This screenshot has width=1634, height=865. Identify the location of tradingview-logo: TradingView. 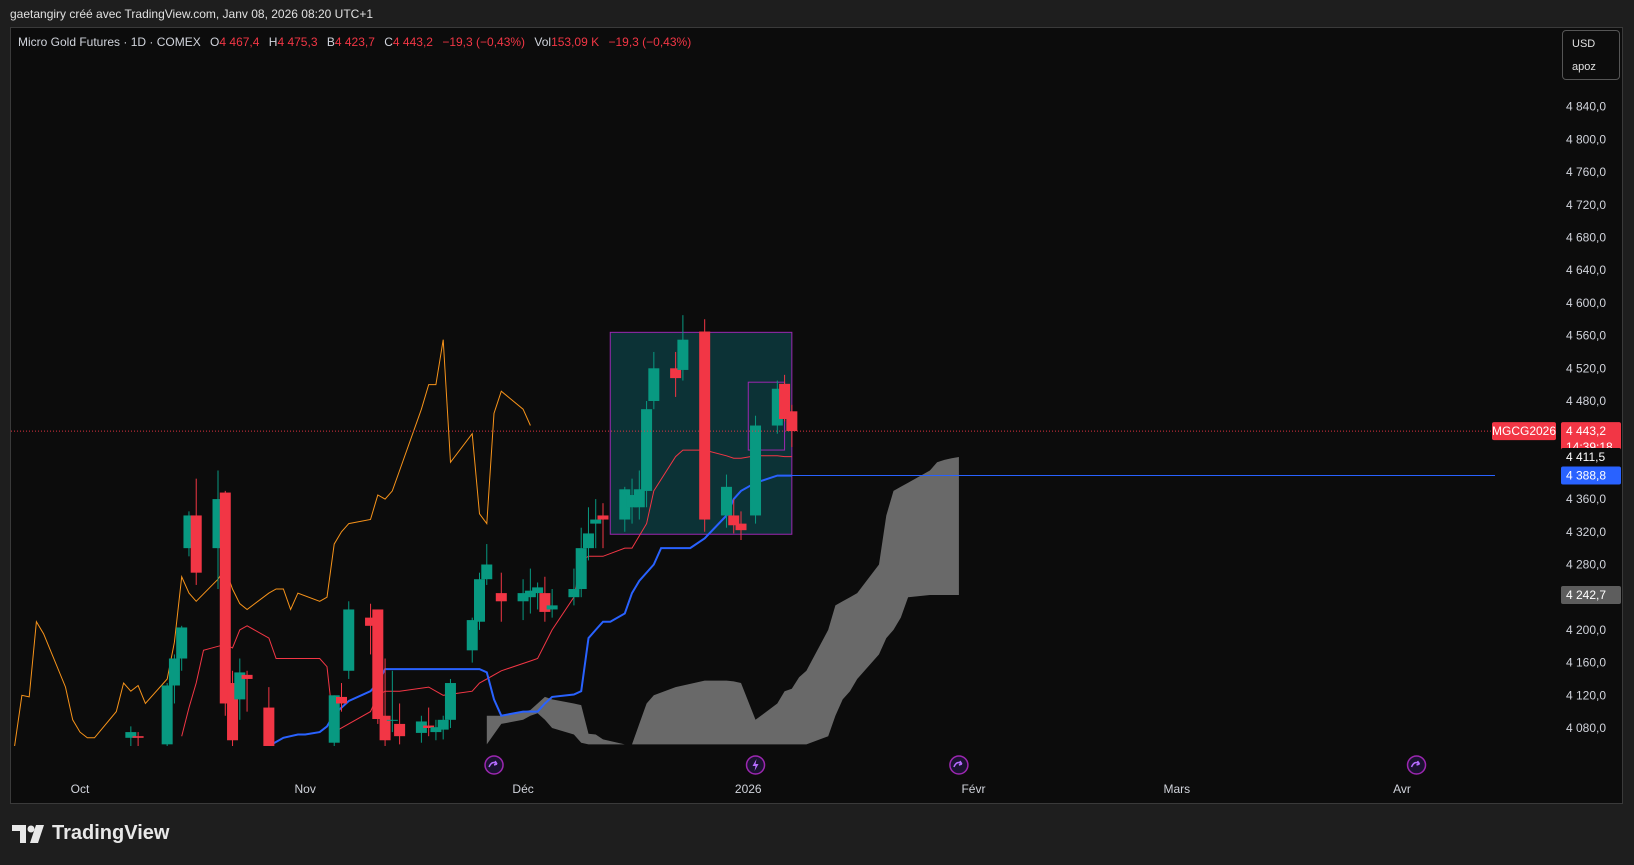
(90, 833).